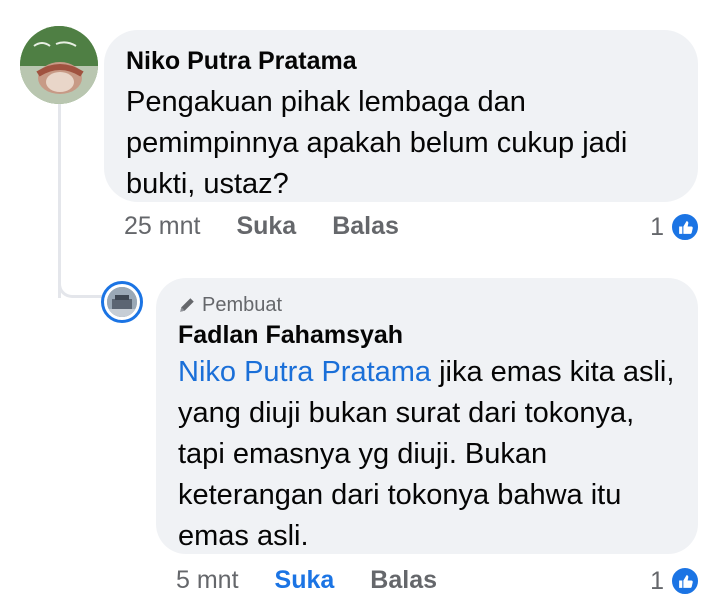 The width and height of the screenshot is (720, 612). What do you see at coordinates (207, 580) in the screenshot?
I see `reply-timestamp: 5 mnt` at bounding box center [207, 580].